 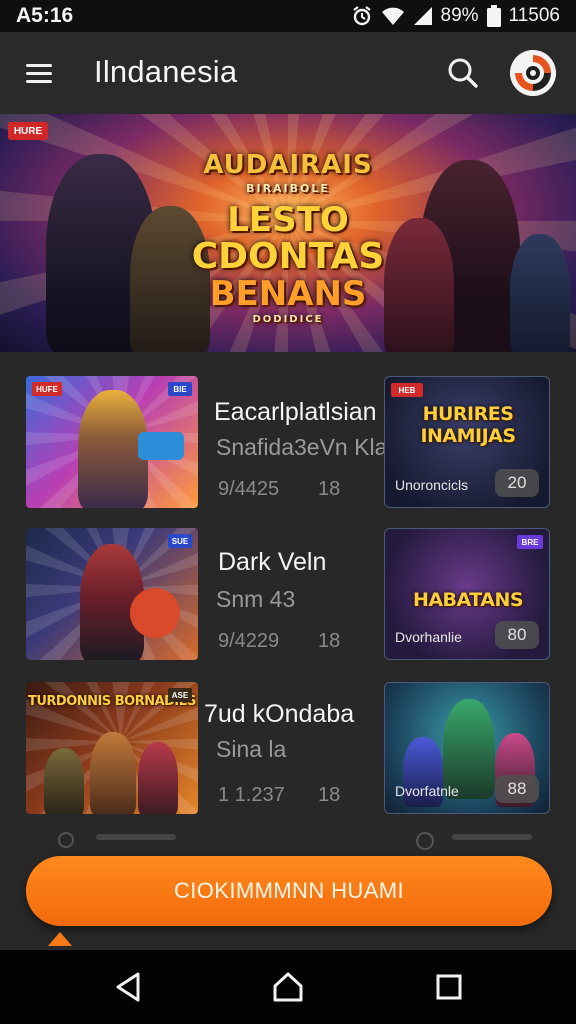 I want to click on thumbnail-badge-right: SUE, so click(x=180, y=541).